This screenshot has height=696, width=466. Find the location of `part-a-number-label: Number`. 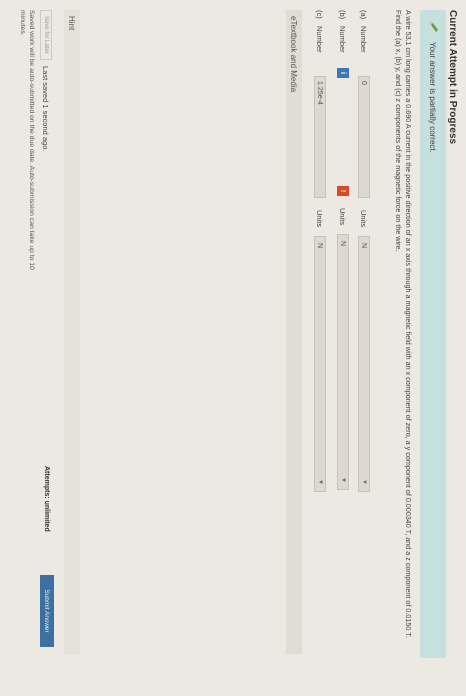

part-a-number-label: Number is located at coordinates (364, 39).